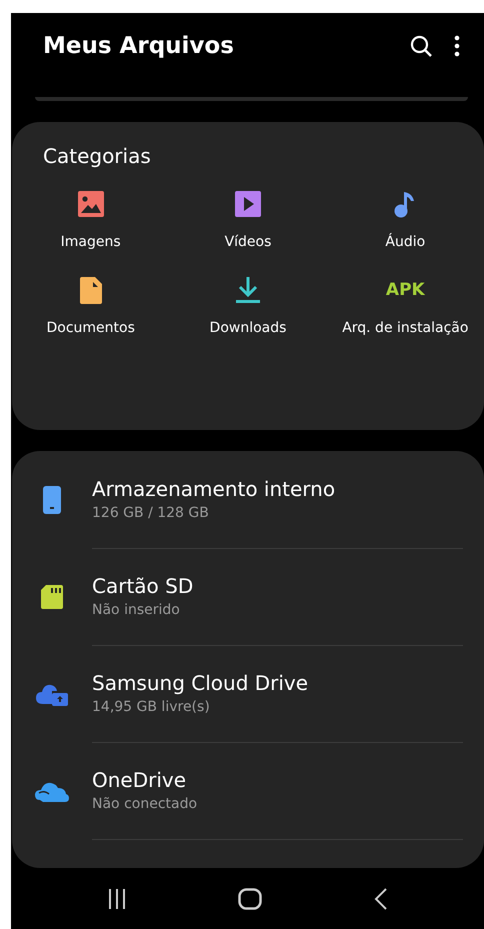  What do you see at coordinates (248, 596) in the screenshot?
I see `storage-item: Cartão SD Não inserido` at bounding box center [248, 596].